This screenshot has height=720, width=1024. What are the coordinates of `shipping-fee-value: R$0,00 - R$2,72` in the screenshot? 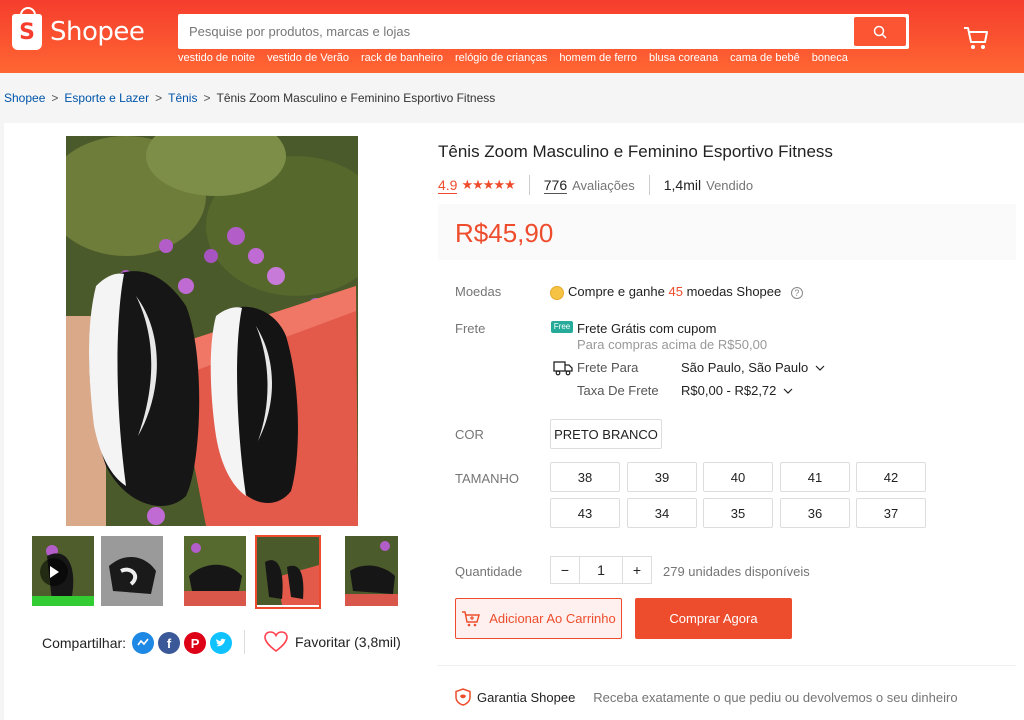 It's located at (729, 390).